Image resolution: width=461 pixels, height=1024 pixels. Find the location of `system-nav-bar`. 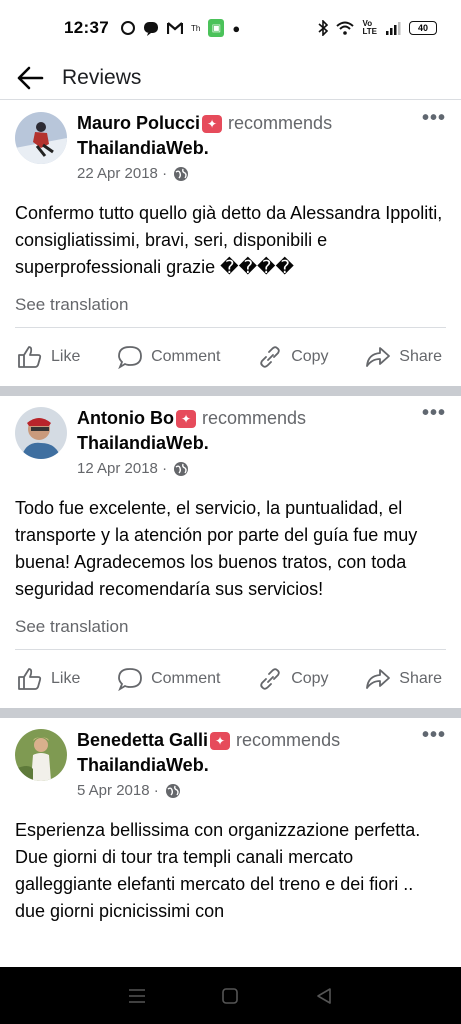

system-nav-bar is located at coordinates (230, 995).